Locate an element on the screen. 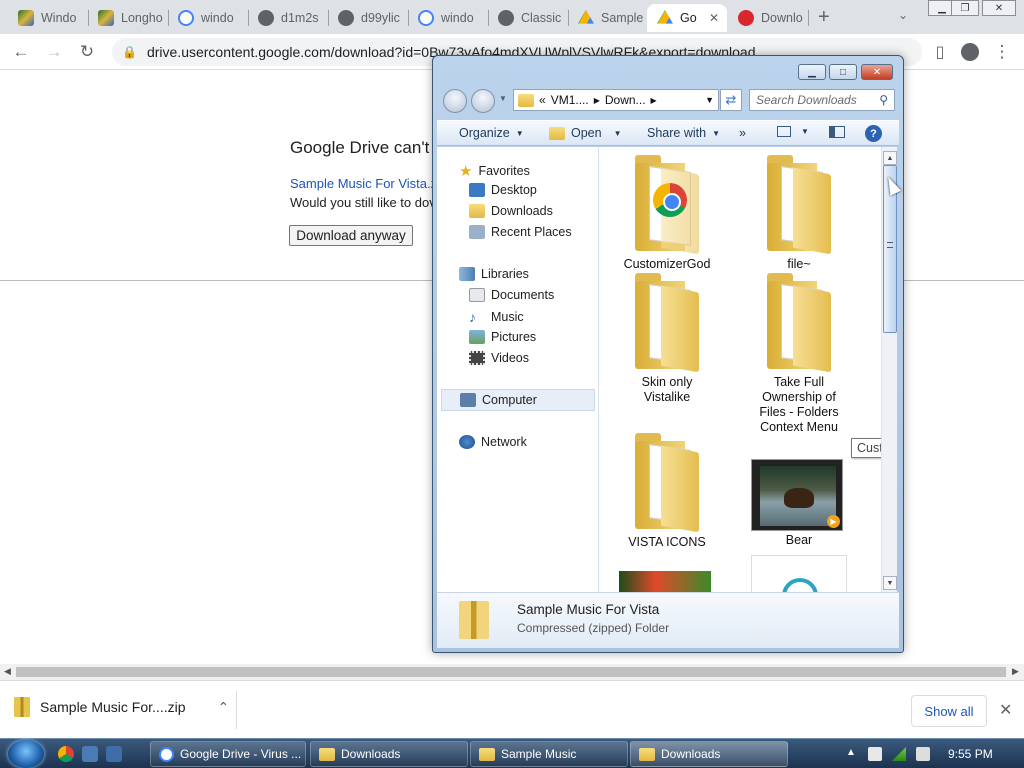 The width and height of the screenshot is (1024, 768). details-name: Sample Music For Vista is located at coordinates (588, 609).